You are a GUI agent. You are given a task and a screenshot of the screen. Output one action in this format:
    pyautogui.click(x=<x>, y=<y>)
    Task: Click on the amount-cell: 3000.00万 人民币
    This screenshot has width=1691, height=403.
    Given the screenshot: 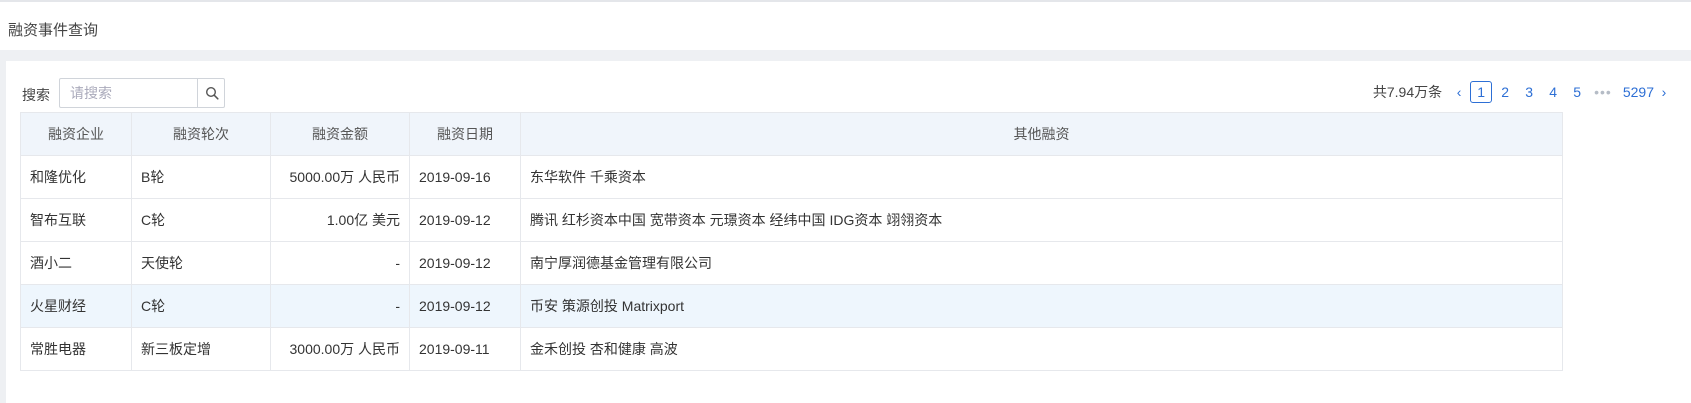 What is the action you would take?
    pyautogui.click(x=340, y=349)
    